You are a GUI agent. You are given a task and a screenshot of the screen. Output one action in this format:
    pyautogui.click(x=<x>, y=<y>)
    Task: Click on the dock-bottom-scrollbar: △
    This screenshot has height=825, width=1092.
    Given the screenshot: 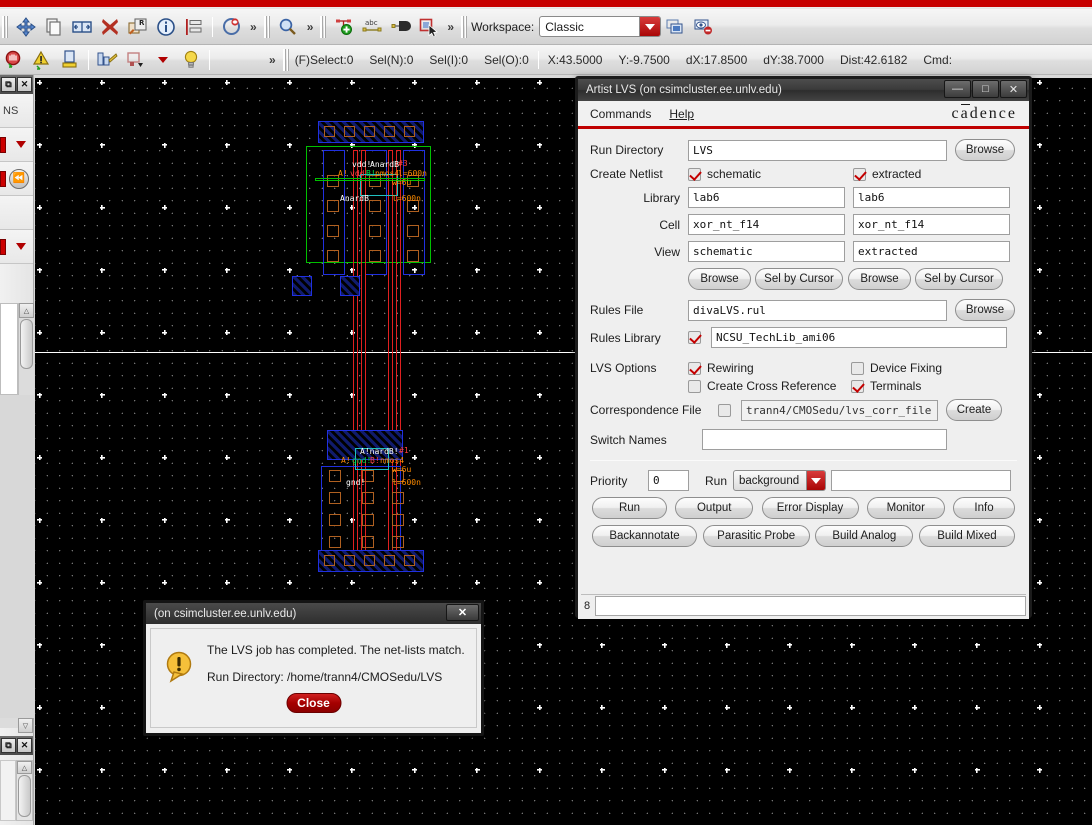 What is the action you would take?
    pyautogui.click(x=24, y=790)
    